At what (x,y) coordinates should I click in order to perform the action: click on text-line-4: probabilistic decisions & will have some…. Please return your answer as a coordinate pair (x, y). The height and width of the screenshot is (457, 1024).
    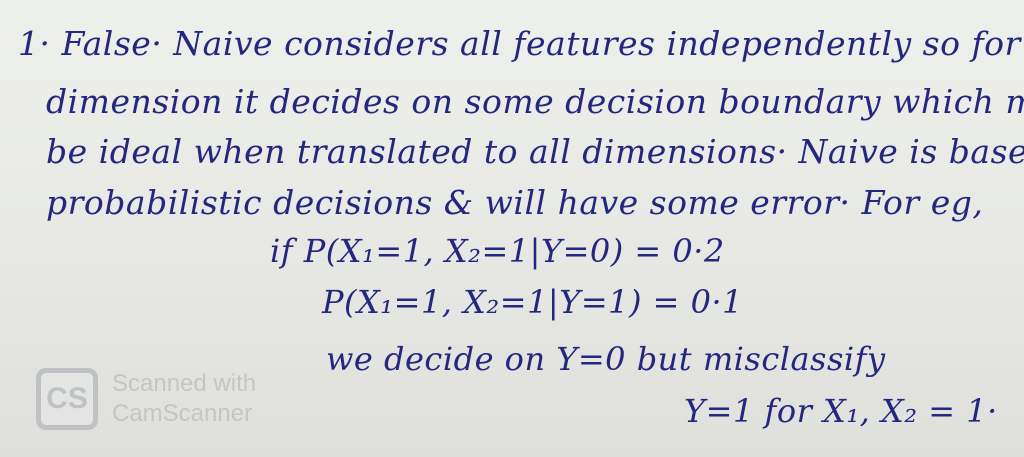
    Looking at the image, I should click on (515, 202).